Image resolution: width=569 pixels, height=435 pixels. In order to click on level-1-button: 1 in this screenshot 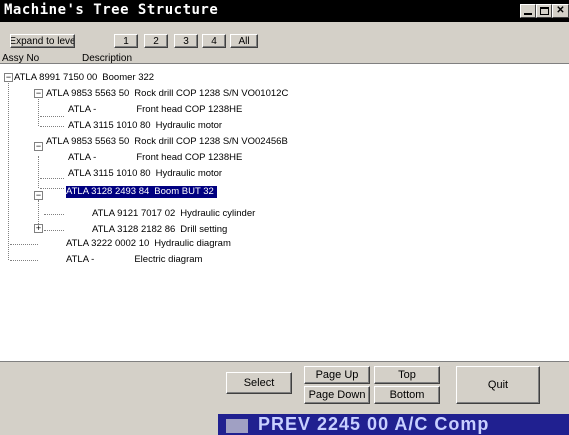, I will do `click(126, 41)`.